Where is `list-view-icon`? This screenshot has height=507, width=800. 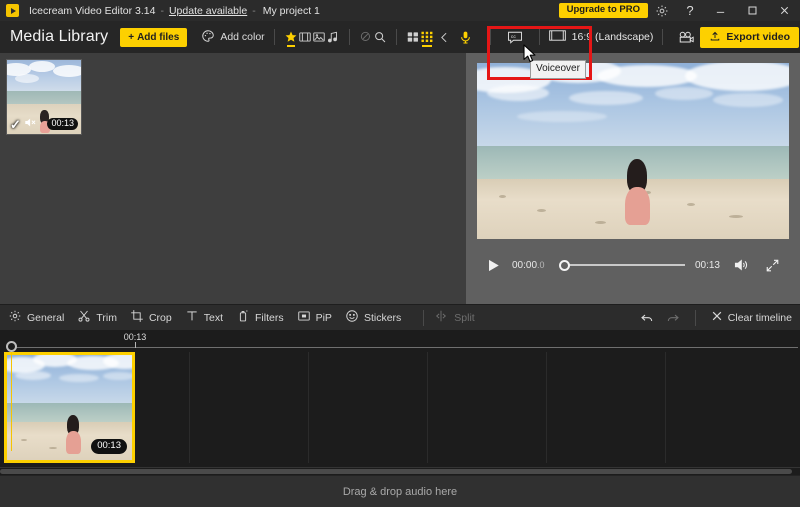 list-view-icon is located at coordinates (413, 37).